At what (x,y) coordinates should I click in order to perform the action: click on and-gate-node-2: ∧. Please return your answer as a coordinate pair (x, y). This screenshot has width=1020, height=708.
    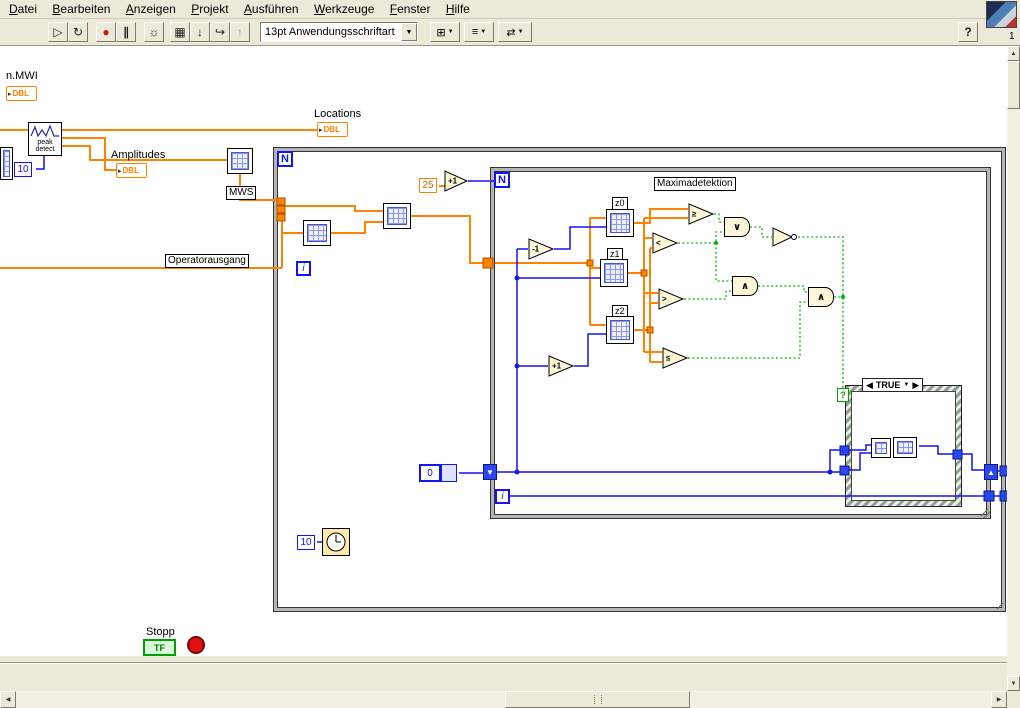
    Looking at the image, I should click on (821, 297).